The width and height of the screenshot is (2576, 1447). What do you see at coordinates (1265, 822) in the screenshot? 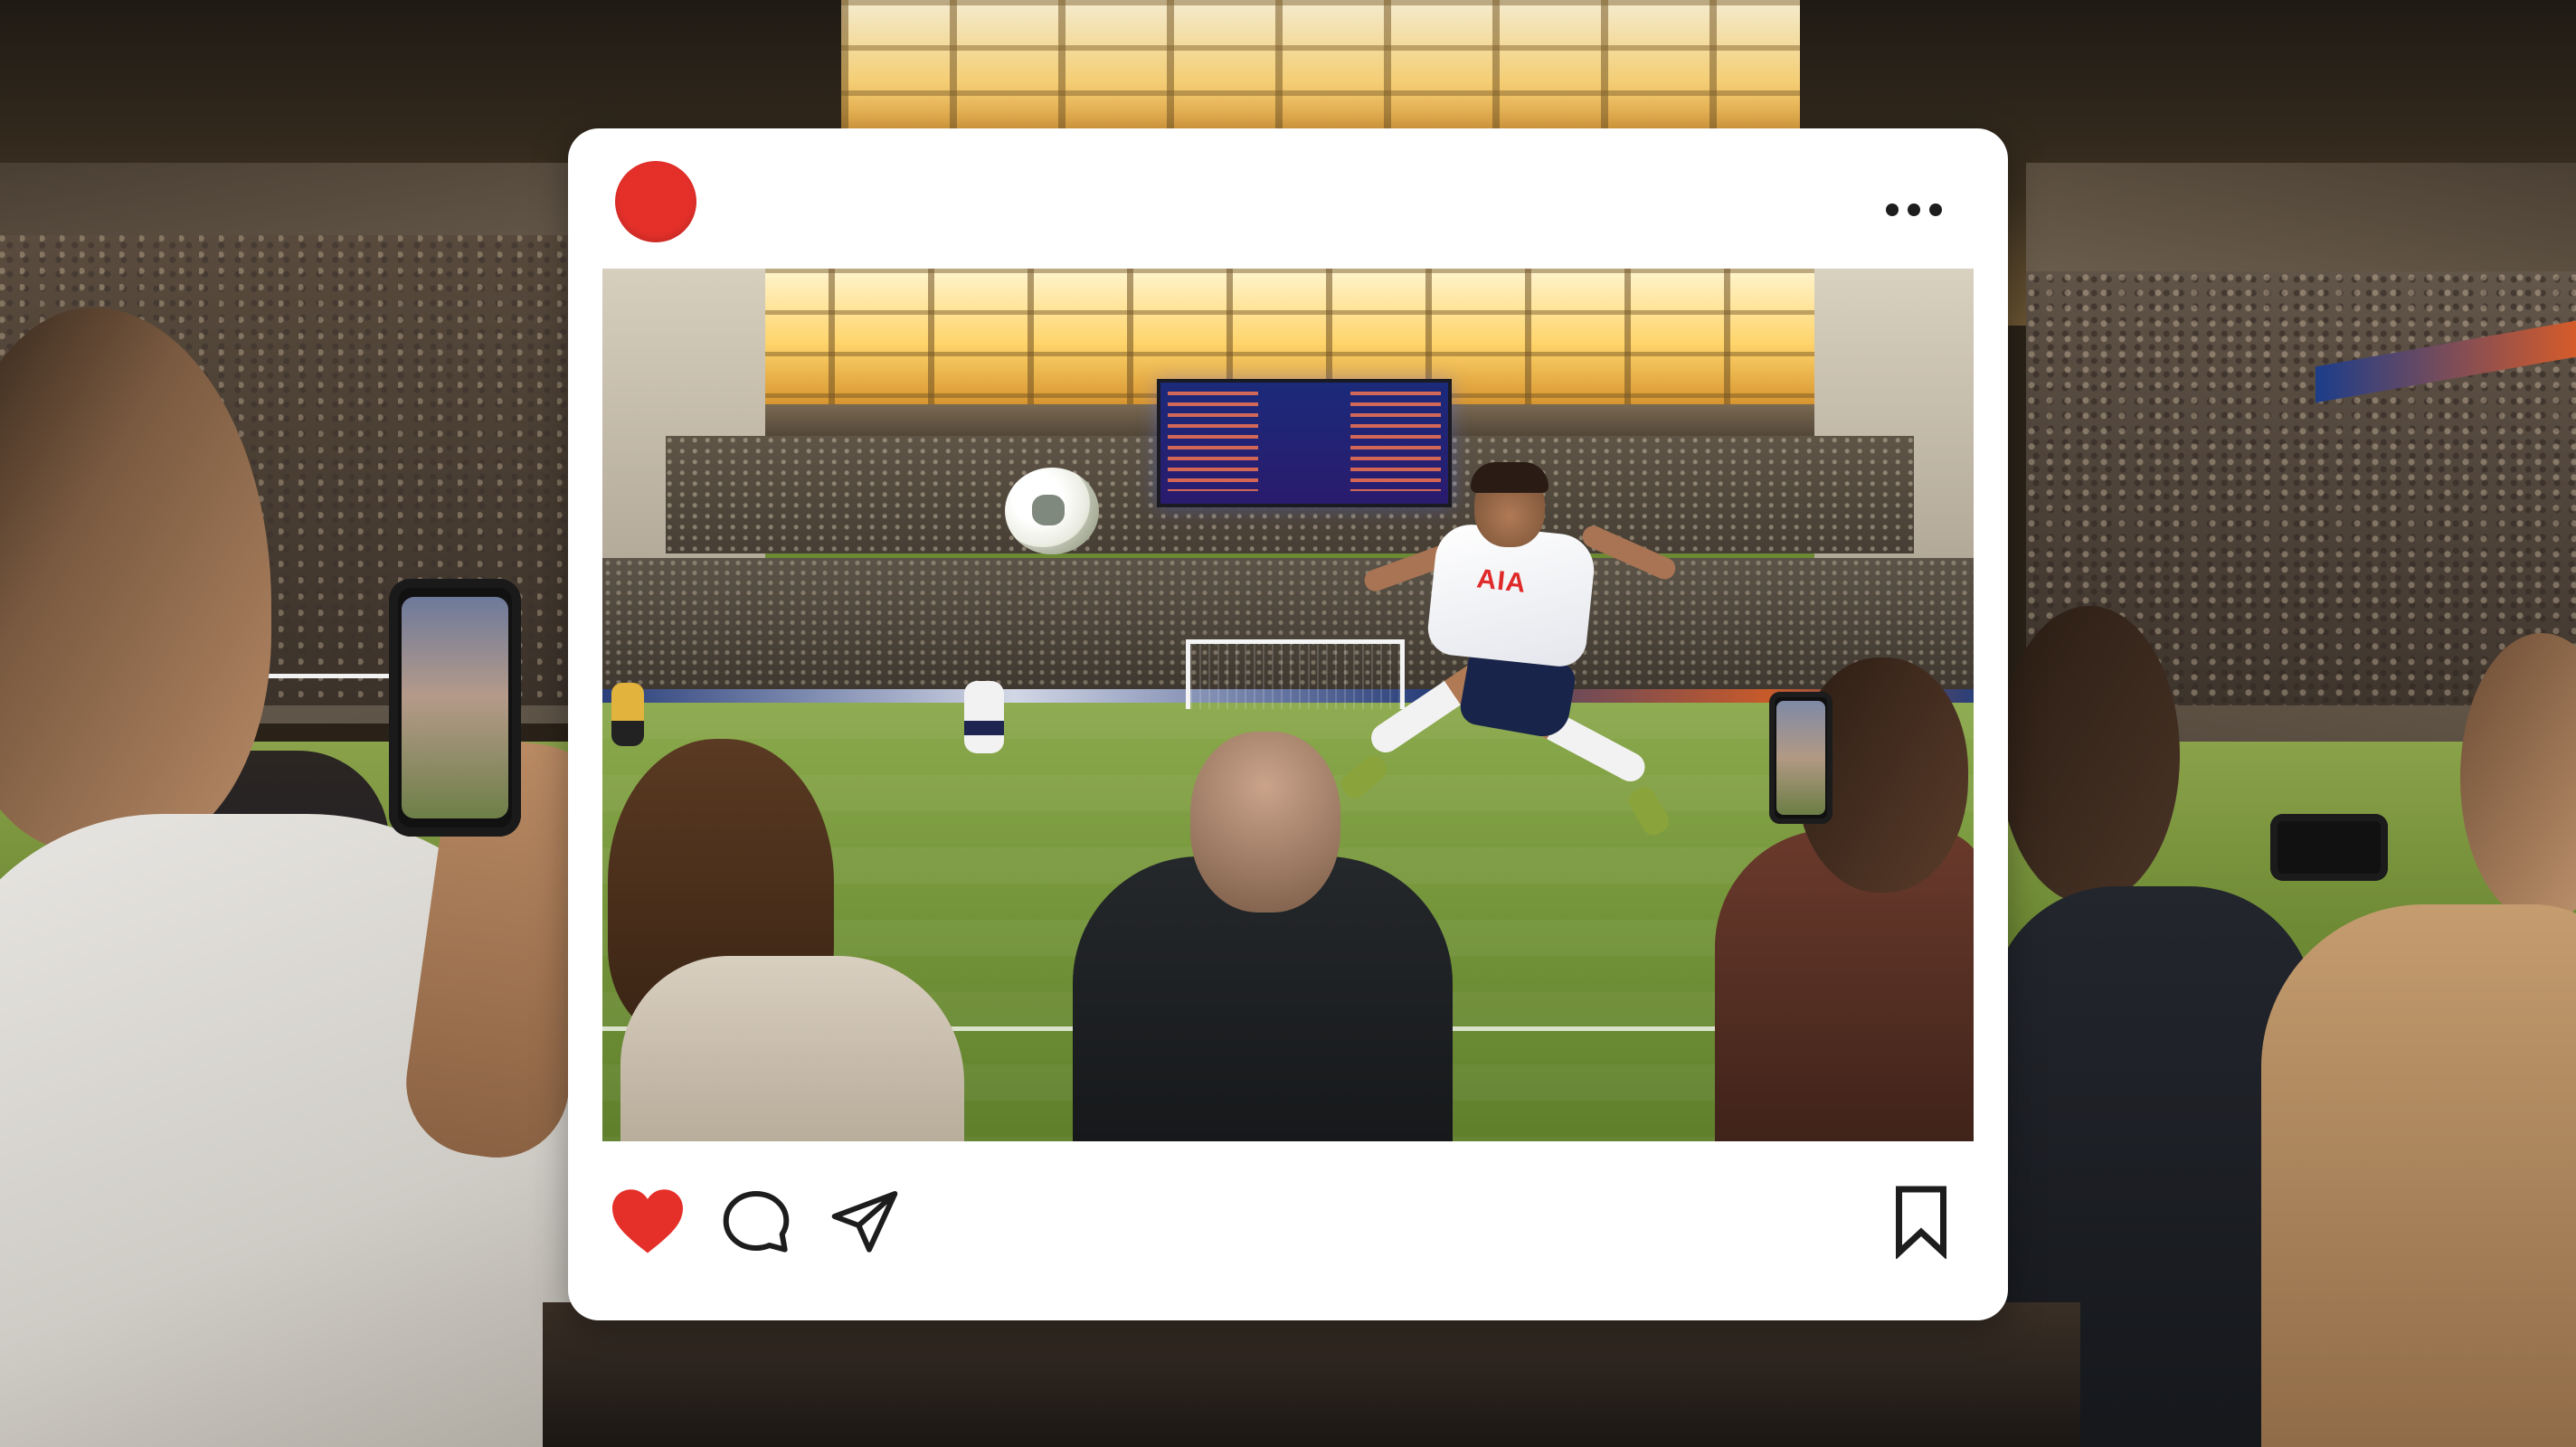
I see `spectator-man-head` at bounding box center [1265, 822].